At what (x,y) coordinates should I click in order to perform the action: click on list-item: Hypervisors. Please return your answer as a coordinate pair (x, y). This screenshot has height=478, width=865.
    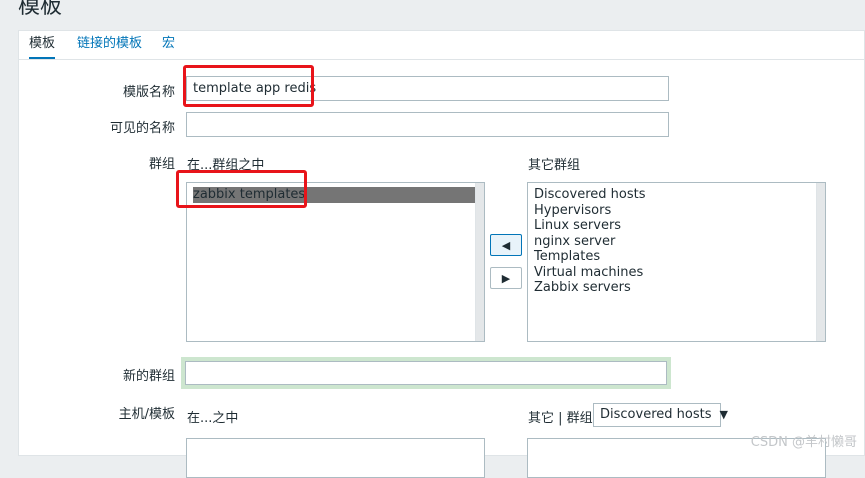
    Looking at the image, I should click on (676, 211).